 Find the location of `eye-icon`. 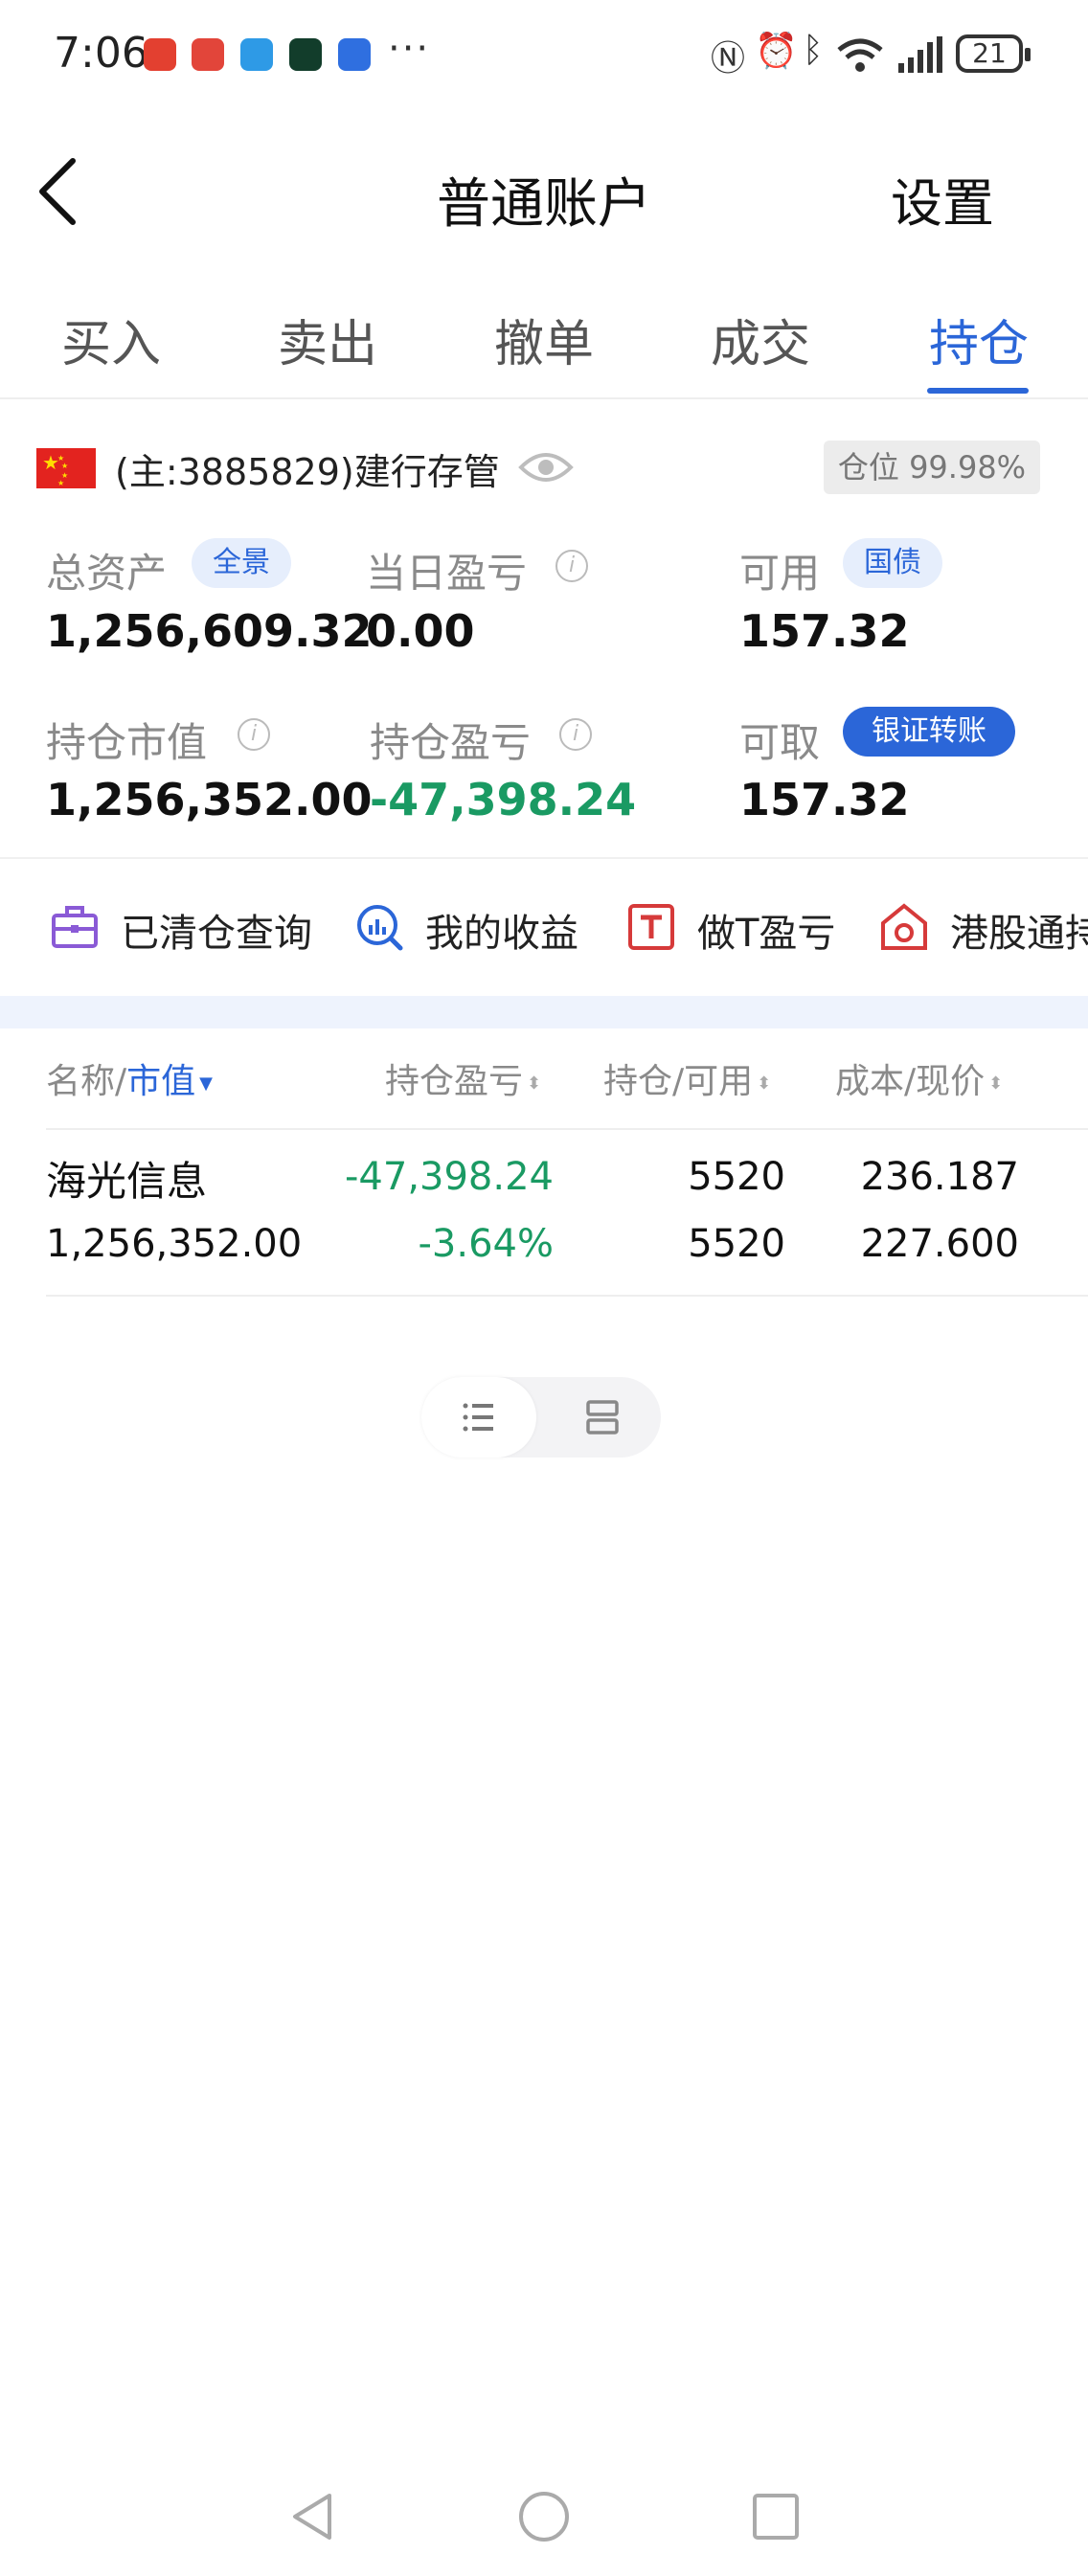

eye-icon is located at coordinates (546, 467).